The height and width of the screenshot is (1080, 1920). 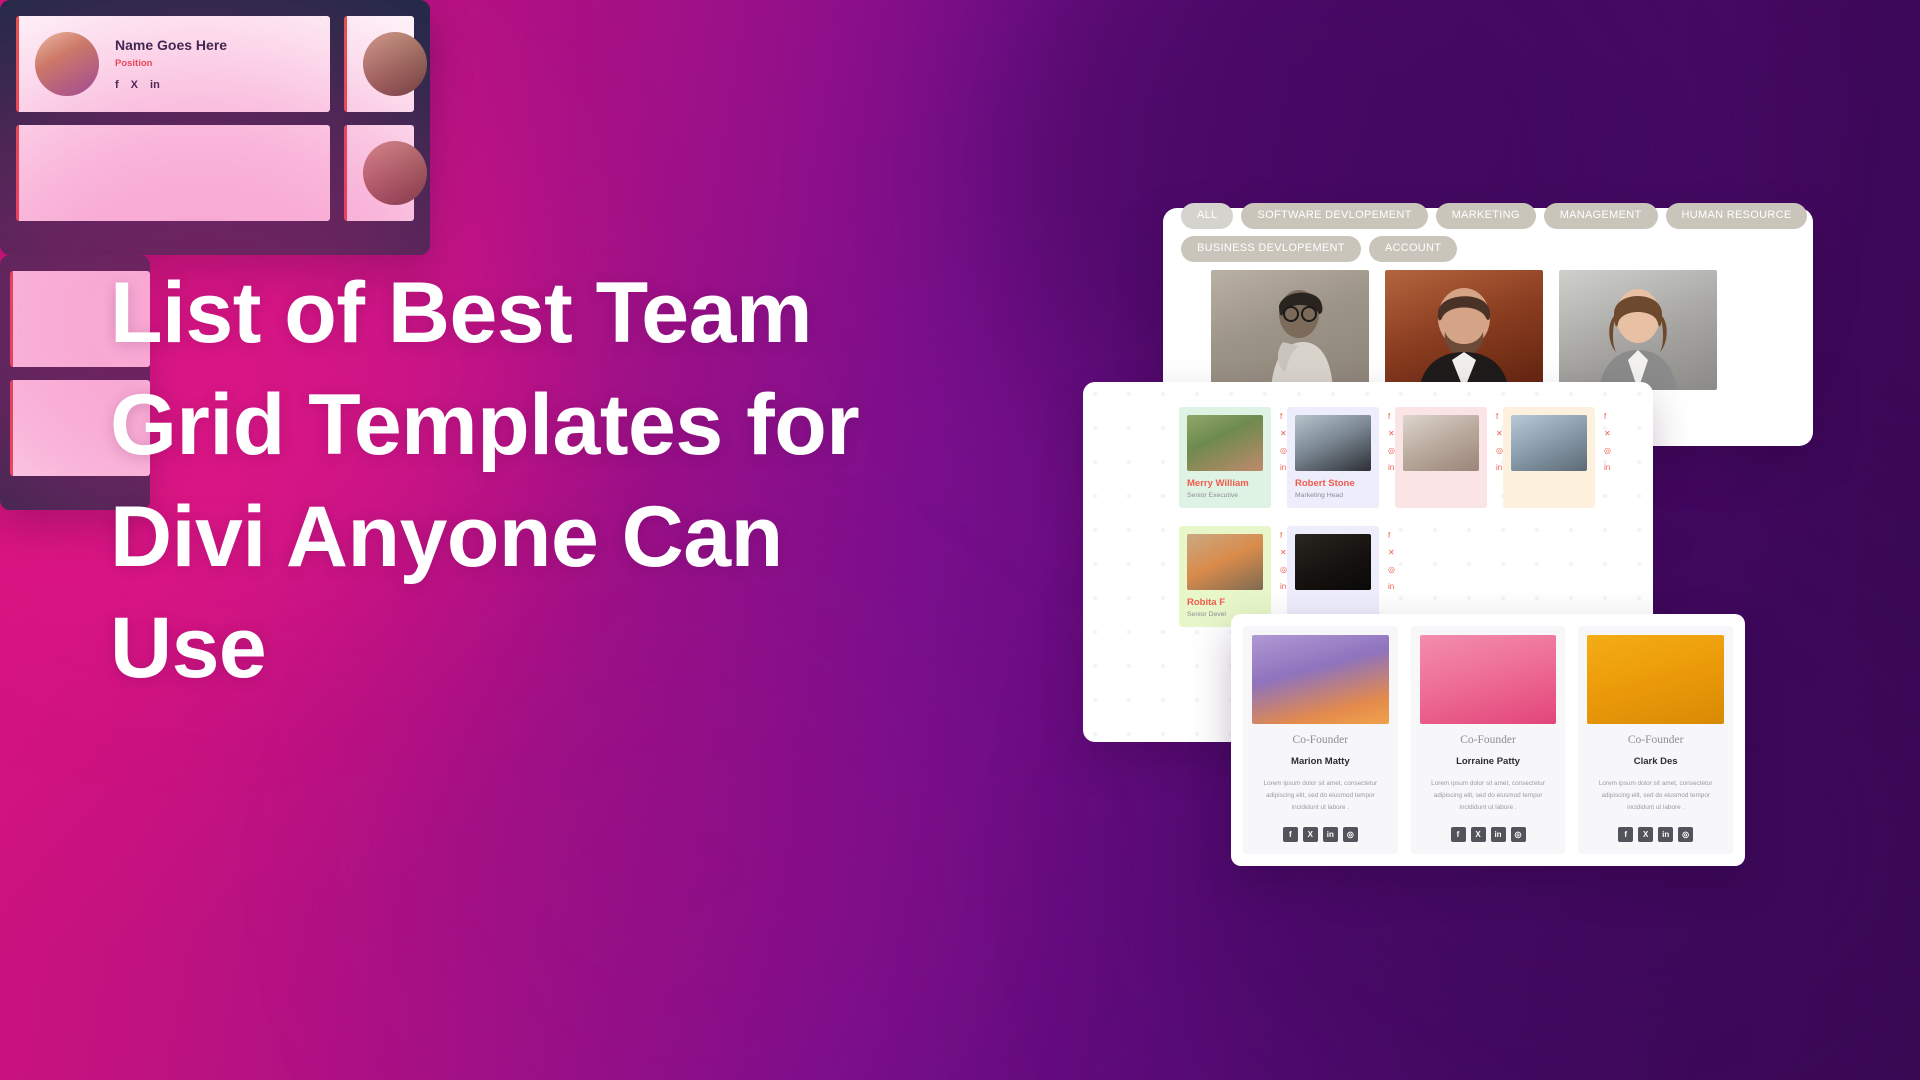 What do you see at coordinates (1207, 216) in the screenshot?
I see `filter-button-all: ALL` at bounding box center [1207, 216].